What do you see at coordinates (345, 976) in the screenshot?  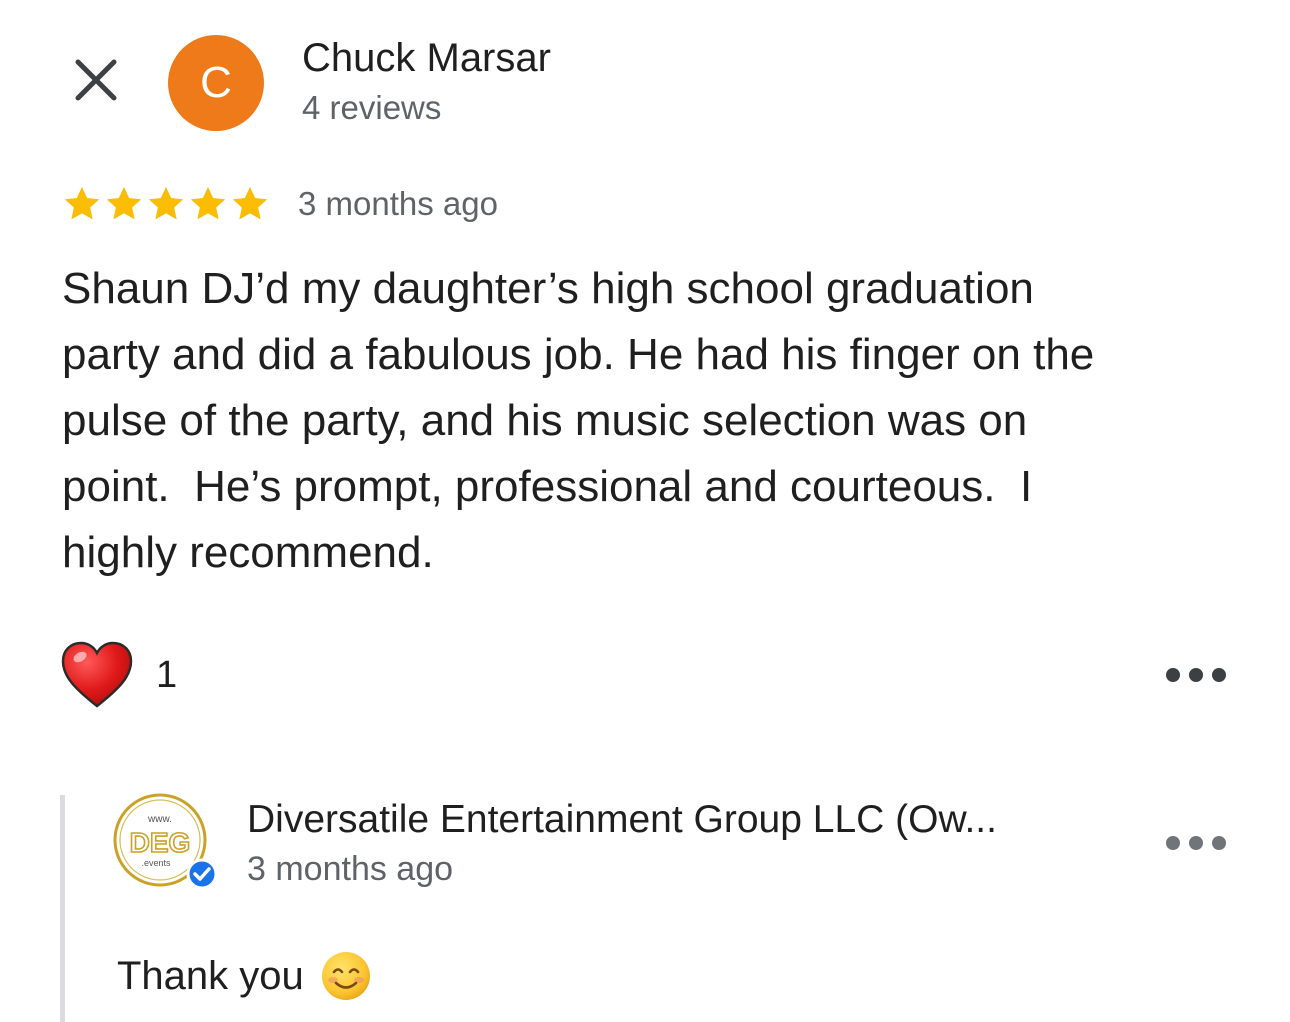 I see `smiling-face-icon` at bounding box center [345, 976].